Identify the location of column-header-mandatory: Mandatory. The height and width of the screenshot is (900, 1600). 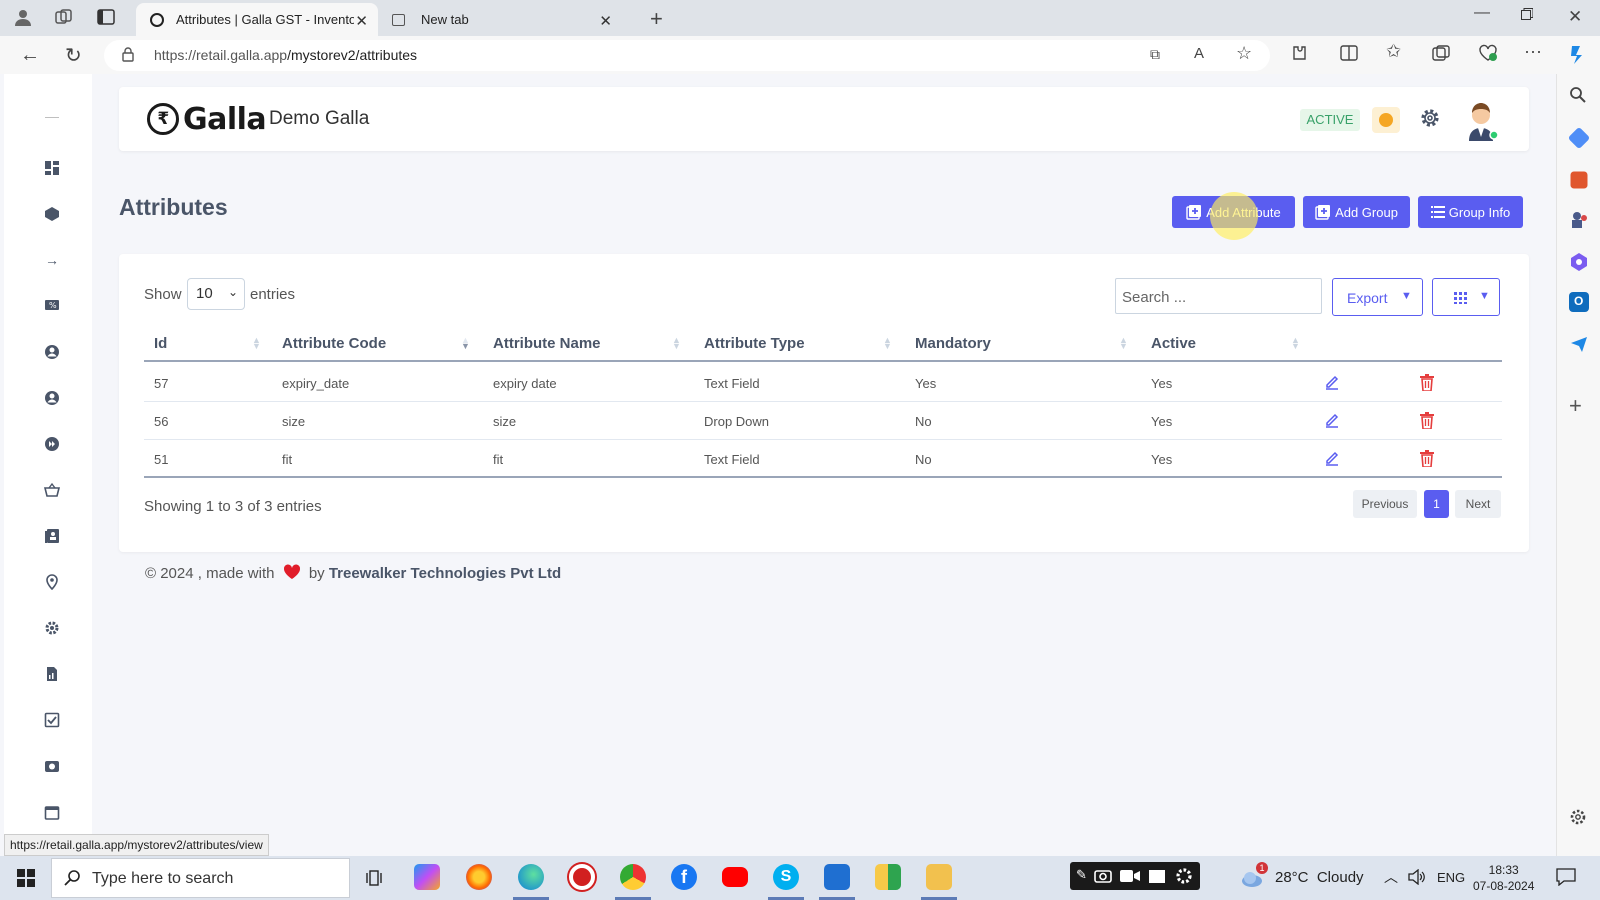
(953, 343).